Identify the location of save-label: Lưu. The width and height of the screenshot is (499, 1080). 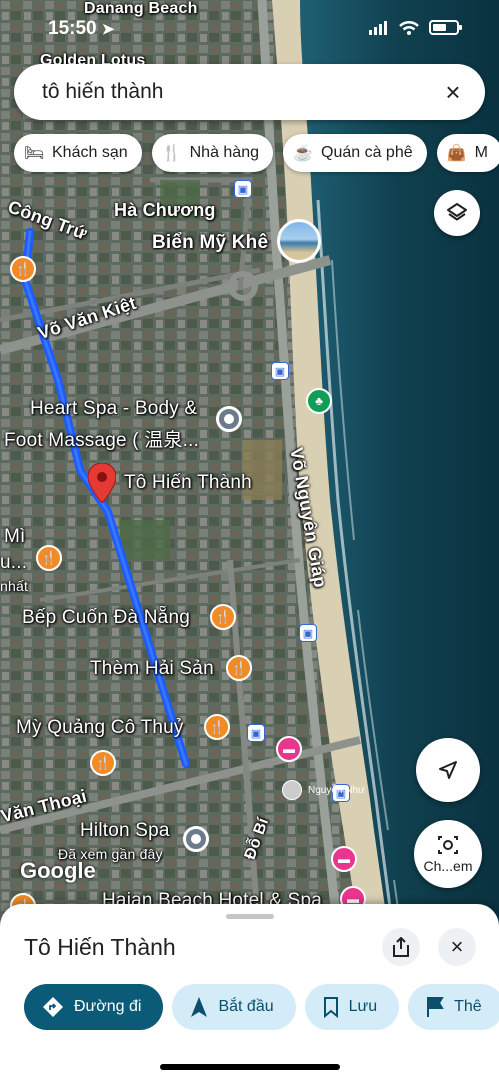
(363, 1006).